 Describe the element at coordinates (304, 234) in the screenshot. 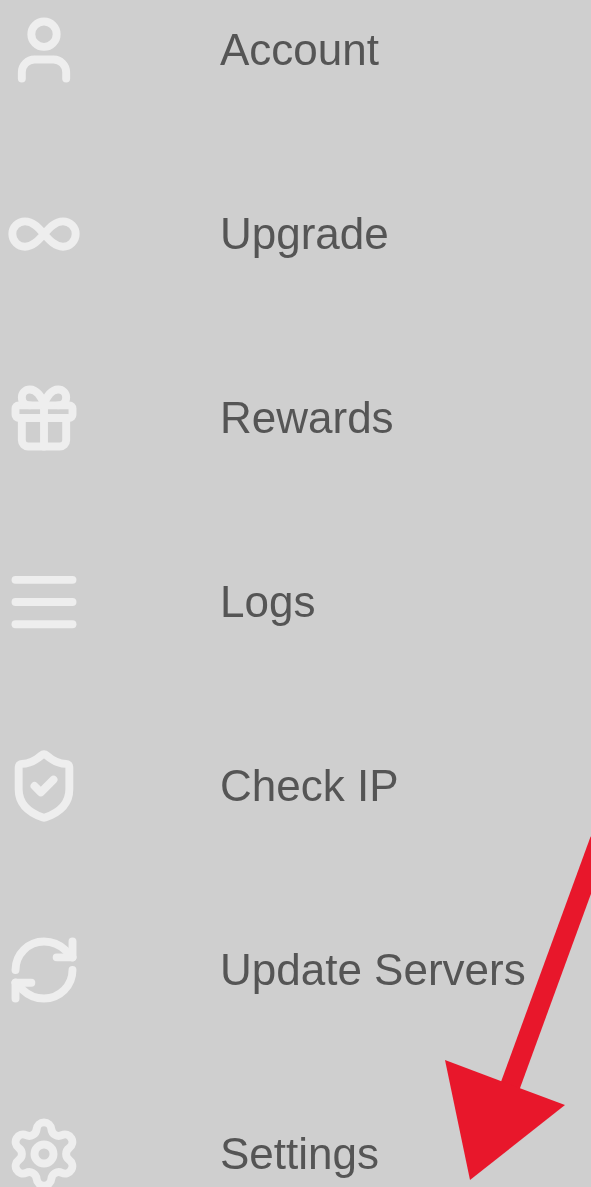

I see `menu-item: Upgrade` at that location.